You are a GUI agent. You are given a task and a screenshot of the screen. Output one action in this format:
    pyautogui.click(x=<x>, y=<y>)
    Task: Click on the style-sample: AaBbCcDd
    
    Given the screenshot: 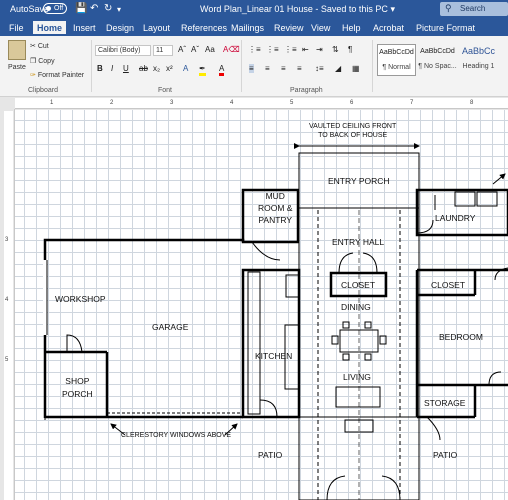 What is the action you would take?
    pyautogui.click(x=437, y=51)
    